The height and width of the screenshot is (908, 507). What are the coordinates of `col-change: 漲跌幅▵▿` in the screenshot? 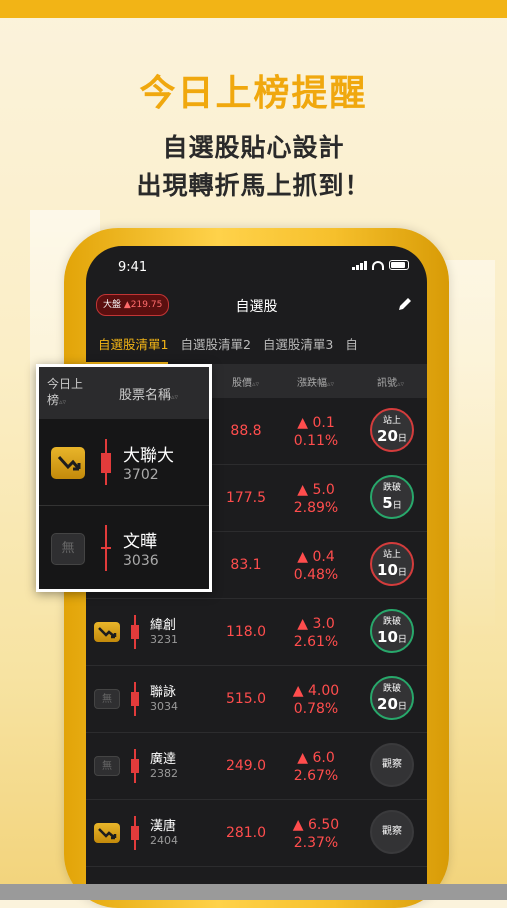 It's located at (315, 381).